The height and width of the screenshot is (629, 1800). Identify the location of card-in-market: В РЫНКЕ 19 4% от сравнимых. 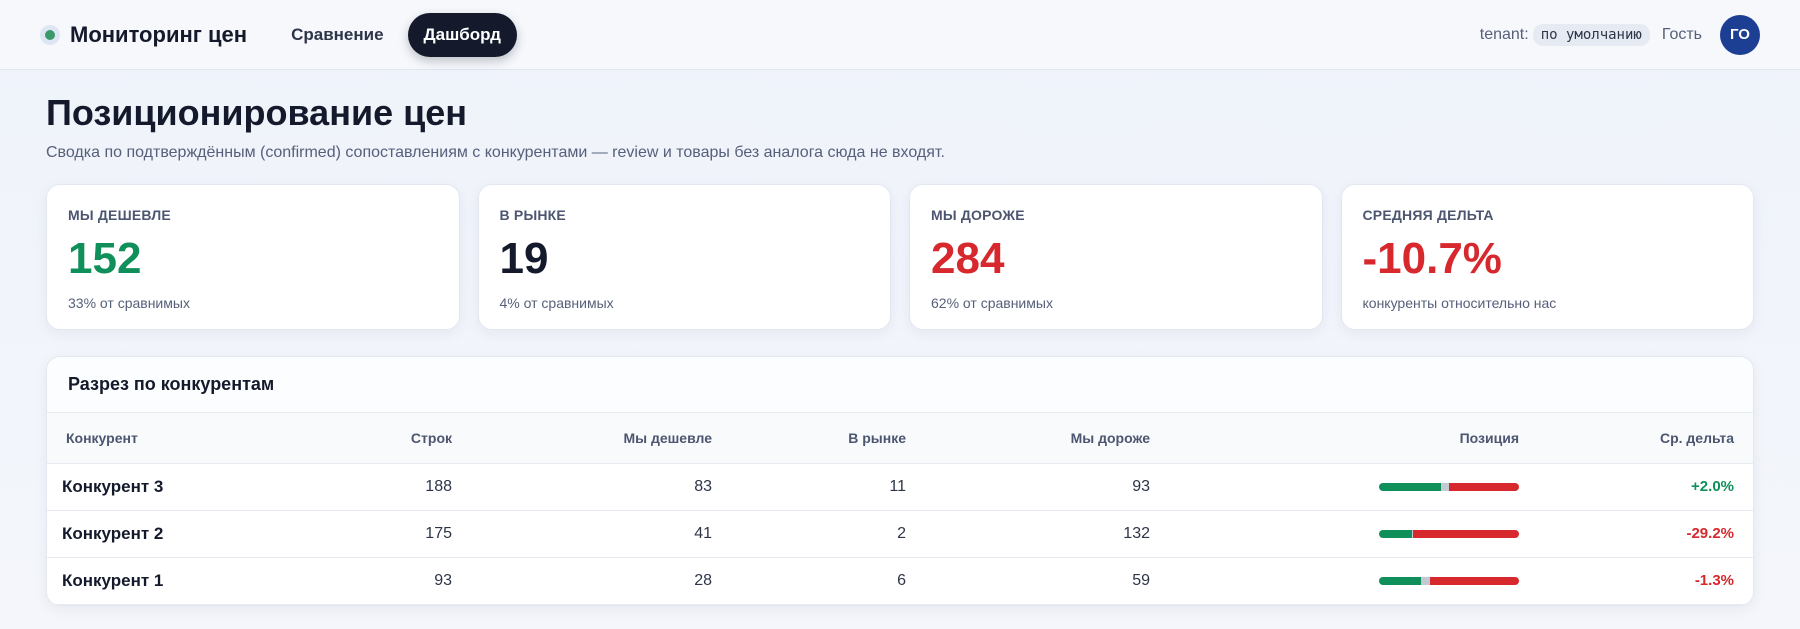
(684, 257).